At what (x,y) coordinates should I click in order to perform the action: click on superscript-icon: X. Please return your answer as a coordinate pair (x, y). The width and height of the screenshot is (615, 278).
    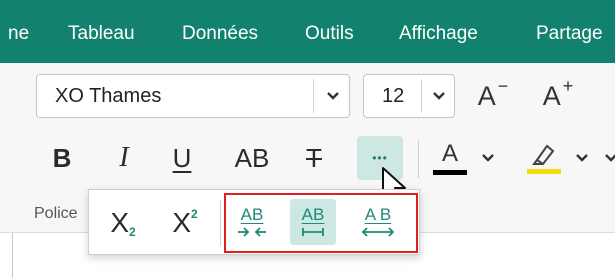
    Looking at the image, I should click on (181, 222).